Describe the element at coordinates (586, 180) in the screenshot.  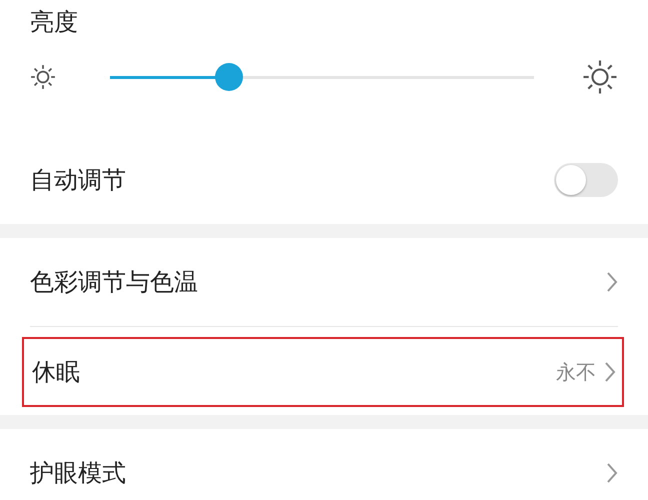
I see `toggle-switch` at that location.